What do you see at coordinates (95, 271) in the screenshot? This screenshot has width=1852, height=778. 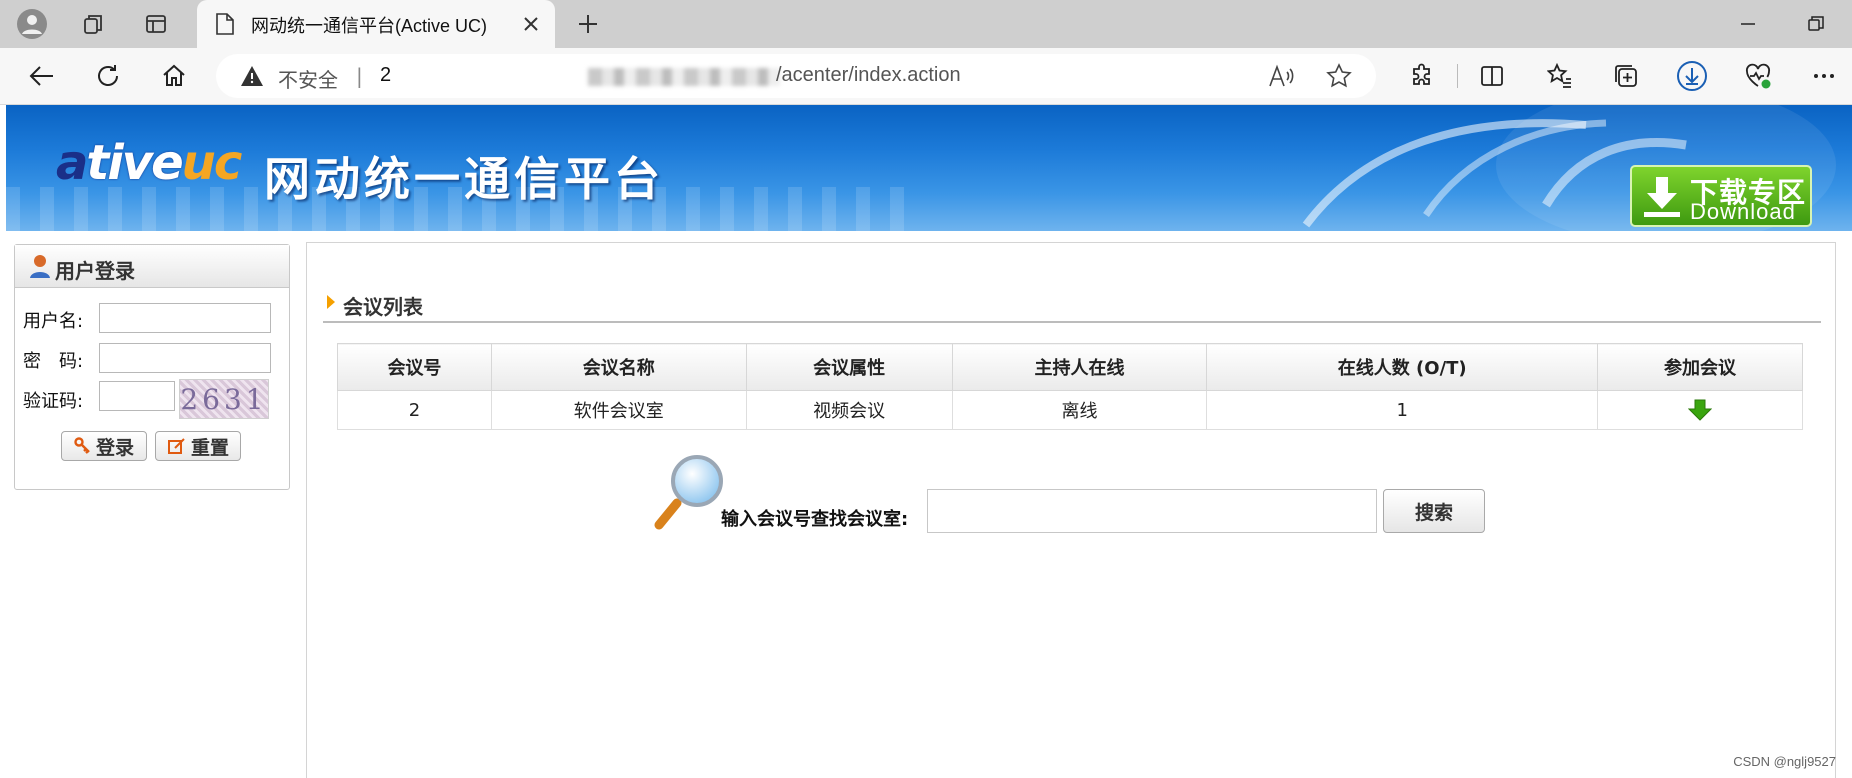 I see `login-title: 用户登录` at bounding box center [95, 271].